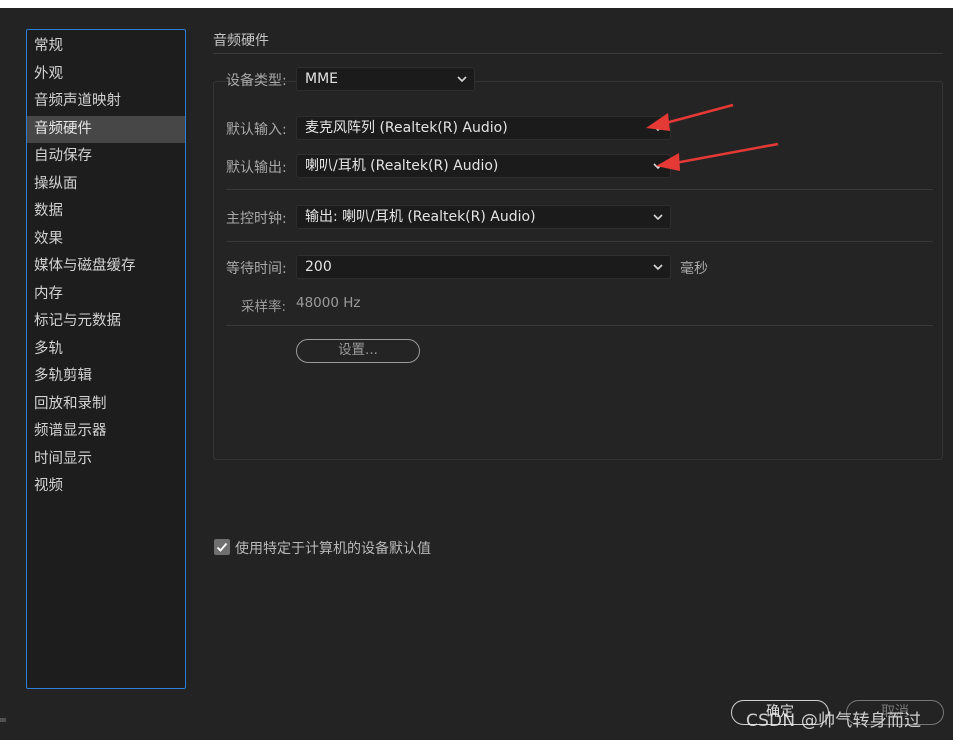 This screenshot has width=953, height=740. What do you see at coordinates (264, 307) in the screenshot?
I see `sample-rate-label: 采样率:` at bounding box center [264, 307].